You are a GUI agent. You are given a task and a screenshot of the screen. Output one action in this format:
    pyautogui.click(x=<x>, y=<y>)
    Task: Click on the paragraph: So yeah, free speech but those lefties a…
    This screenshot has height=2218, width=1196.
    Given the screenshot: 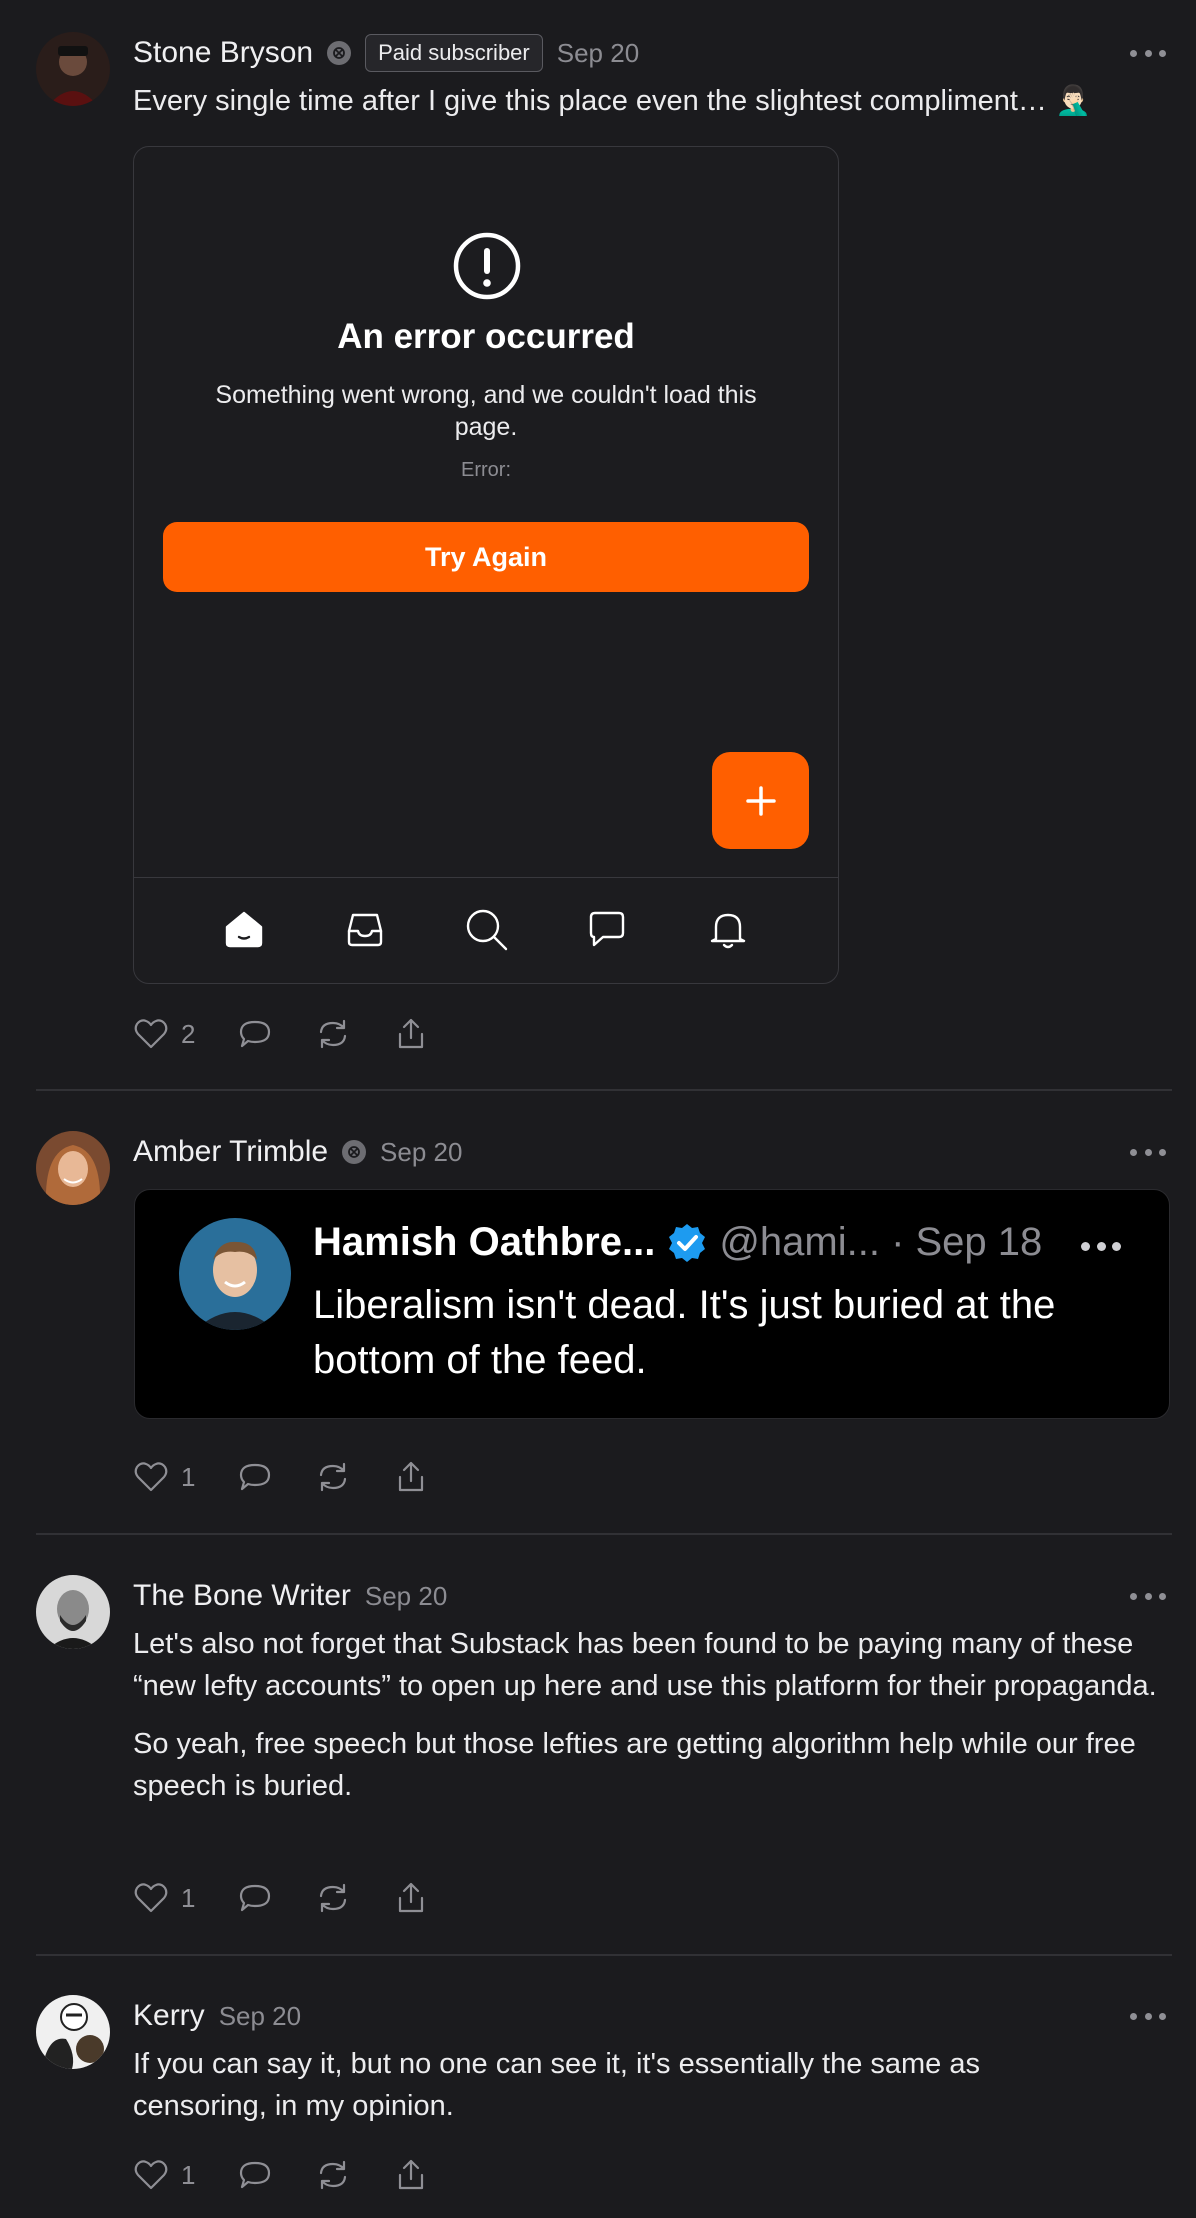 What is the action you would take?
    pyautogui.click(x=634, y=1765)
    